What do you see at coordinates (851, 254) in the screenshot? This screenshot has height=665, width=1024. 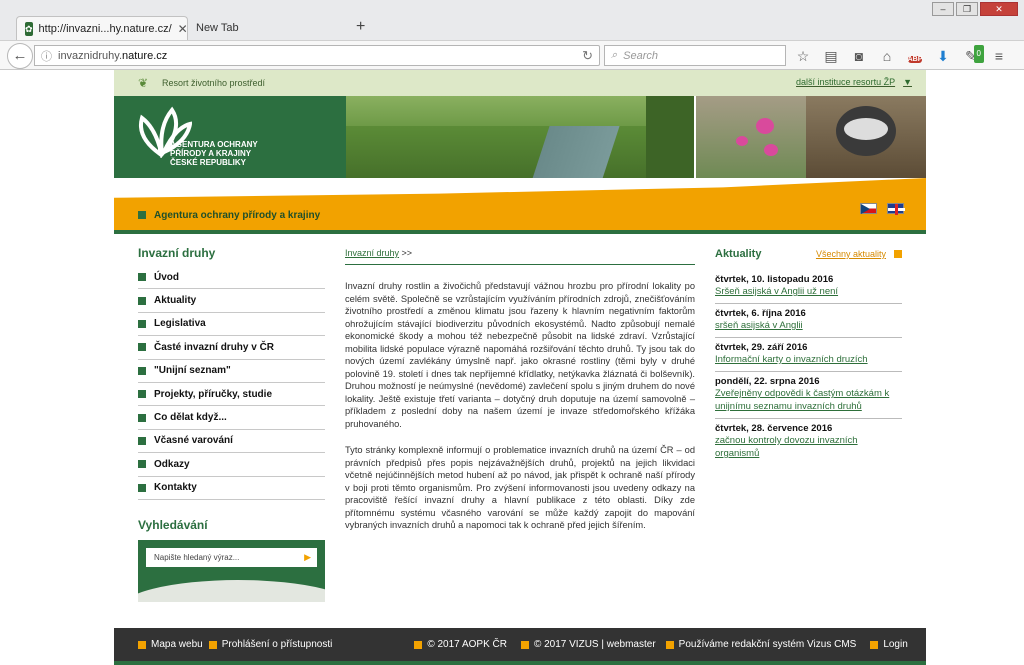 I see `all-news-link: Všechny aktuality` at bounding box center [851, 254].